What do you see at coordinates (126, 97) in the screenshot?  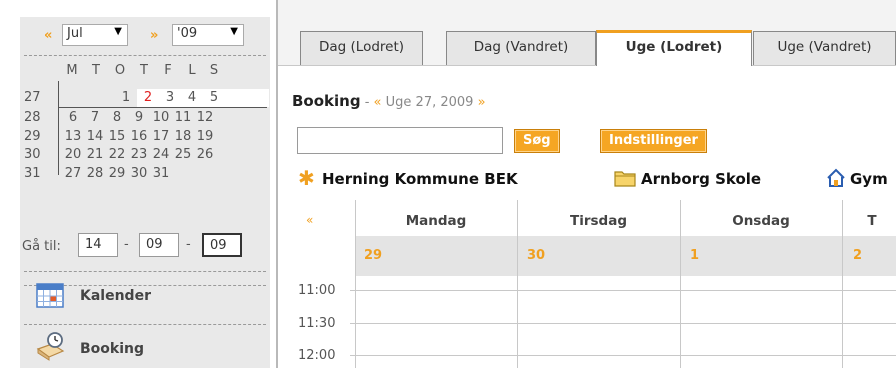 I see `calendar-day: 1` at bounding box center [126, 97].